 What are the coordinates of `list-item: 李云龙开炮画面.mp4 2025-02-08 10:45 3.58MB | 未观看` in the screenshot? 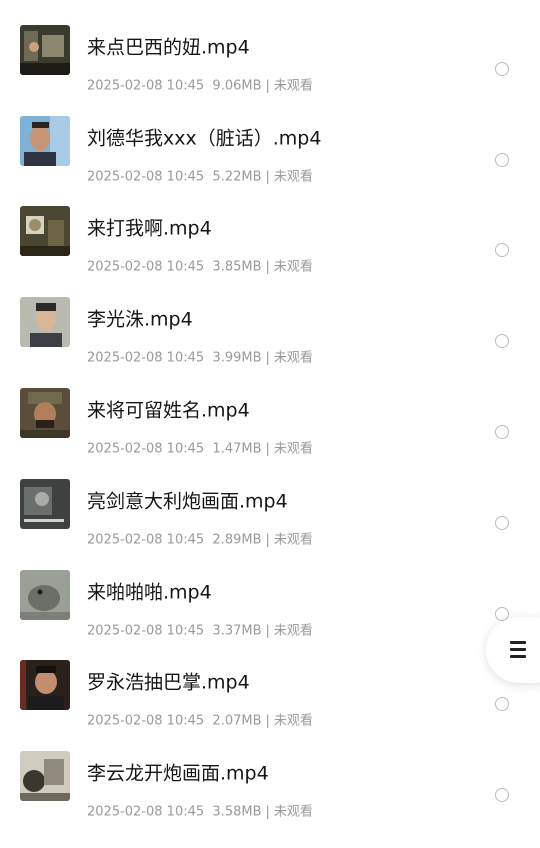 It's located at (270, 773).